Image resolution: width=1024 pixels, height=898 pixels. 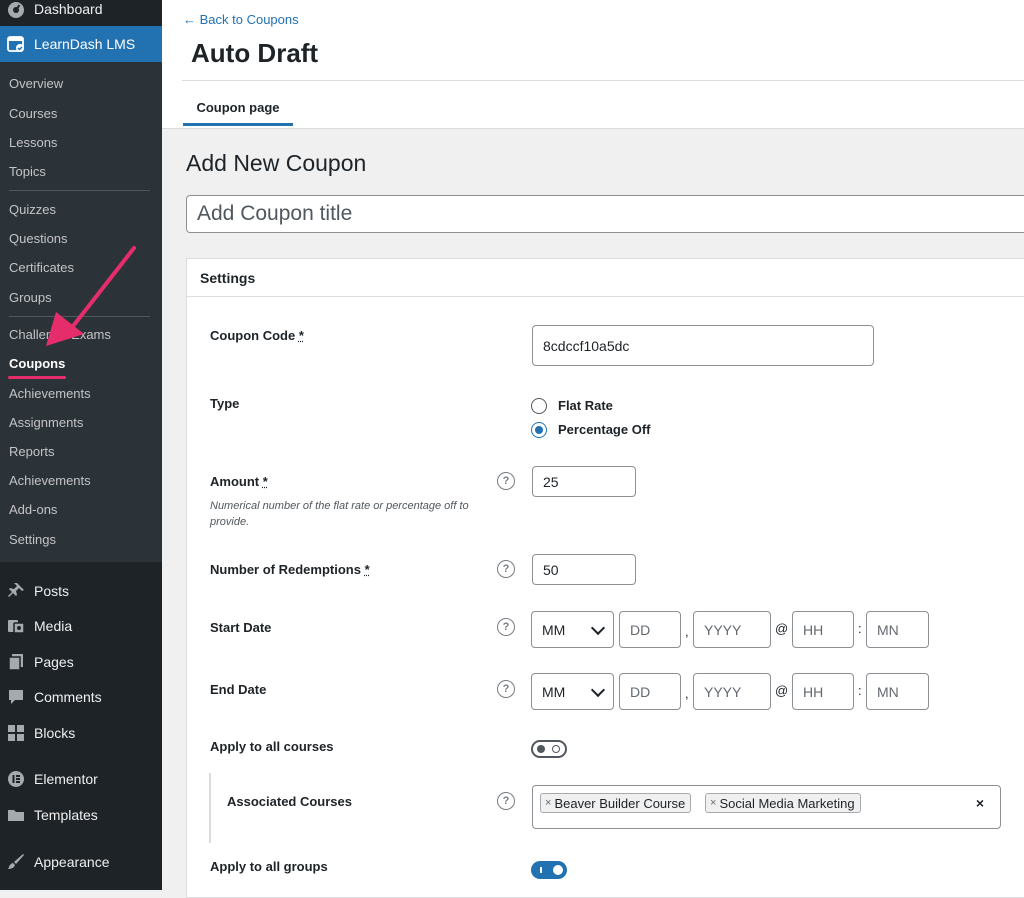 I want to click on radio-percentage-off-label: Percentage Off, so click(x=604, y=429).